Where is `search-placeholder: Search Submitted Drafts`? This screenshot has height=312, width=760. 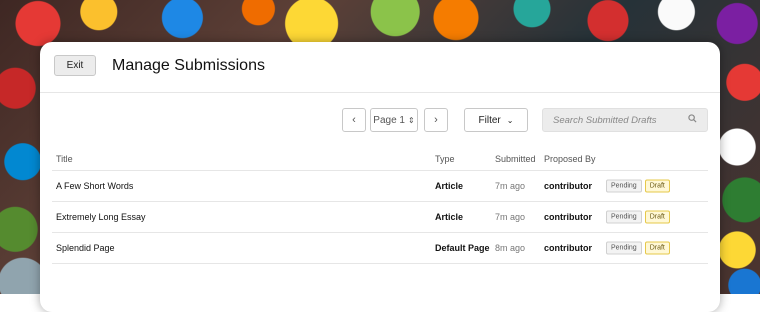 search-placeholder: Search Submitted Drafts is located at coordinates (605, 120).